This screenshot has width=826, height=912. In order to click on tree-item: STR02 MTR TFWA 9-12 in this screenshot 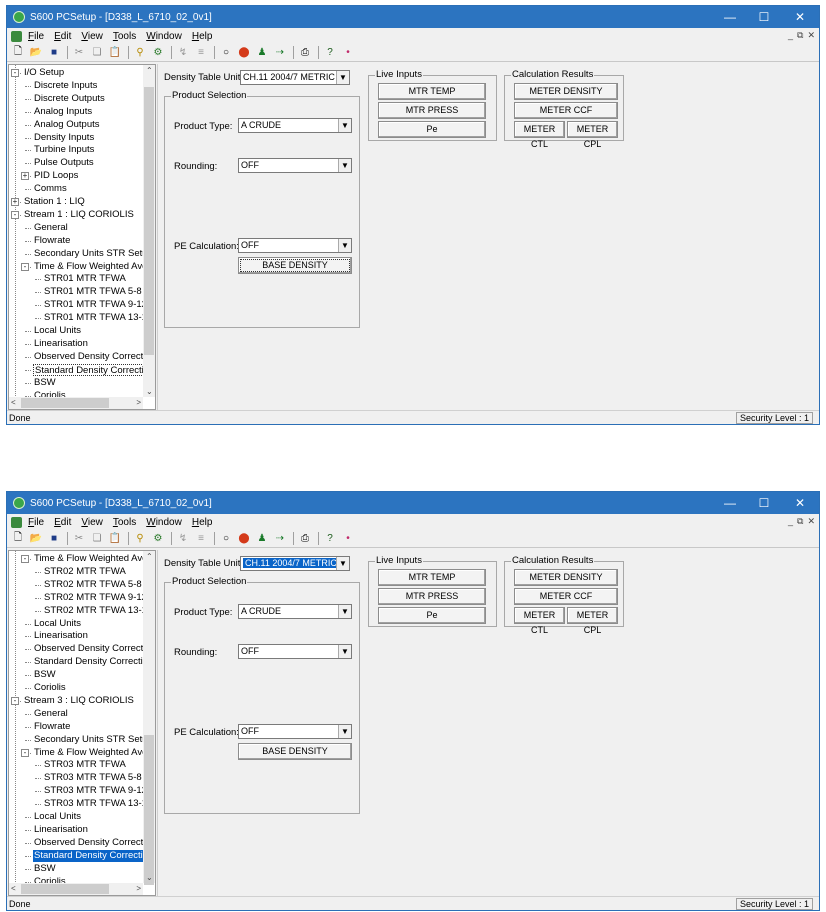, I will do `click(93, 598)`.